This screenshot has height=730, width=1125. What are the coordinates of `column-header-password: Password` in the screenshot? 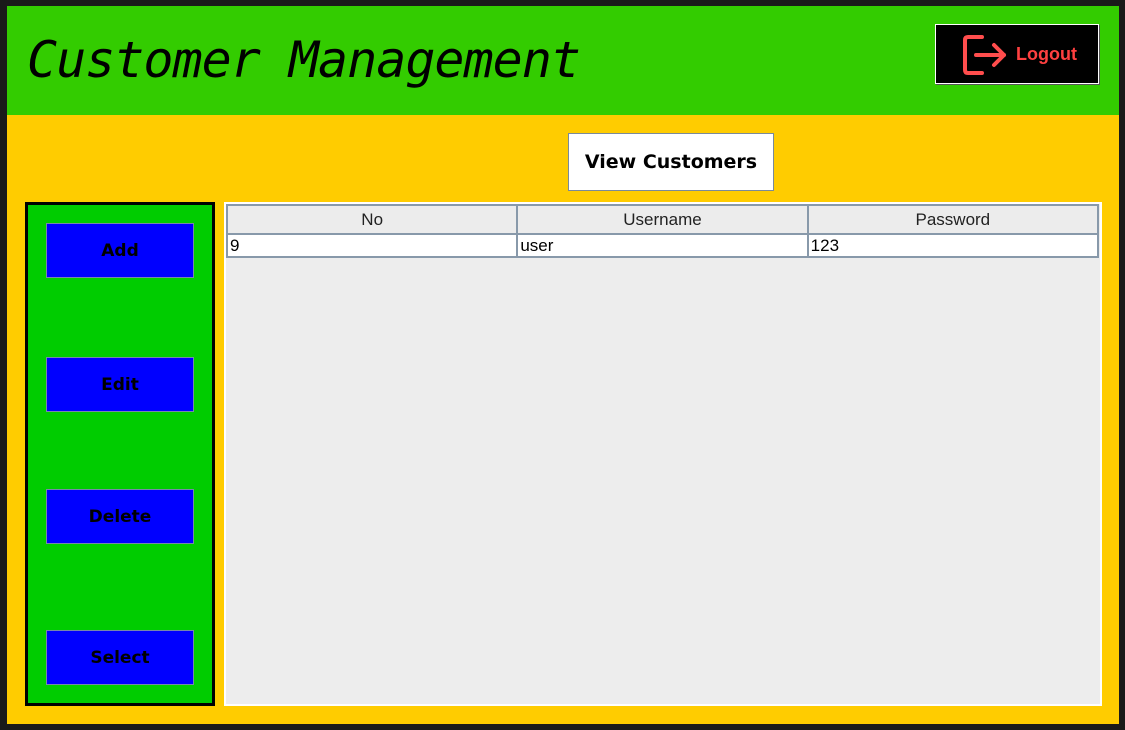 It's located at (953, 219).